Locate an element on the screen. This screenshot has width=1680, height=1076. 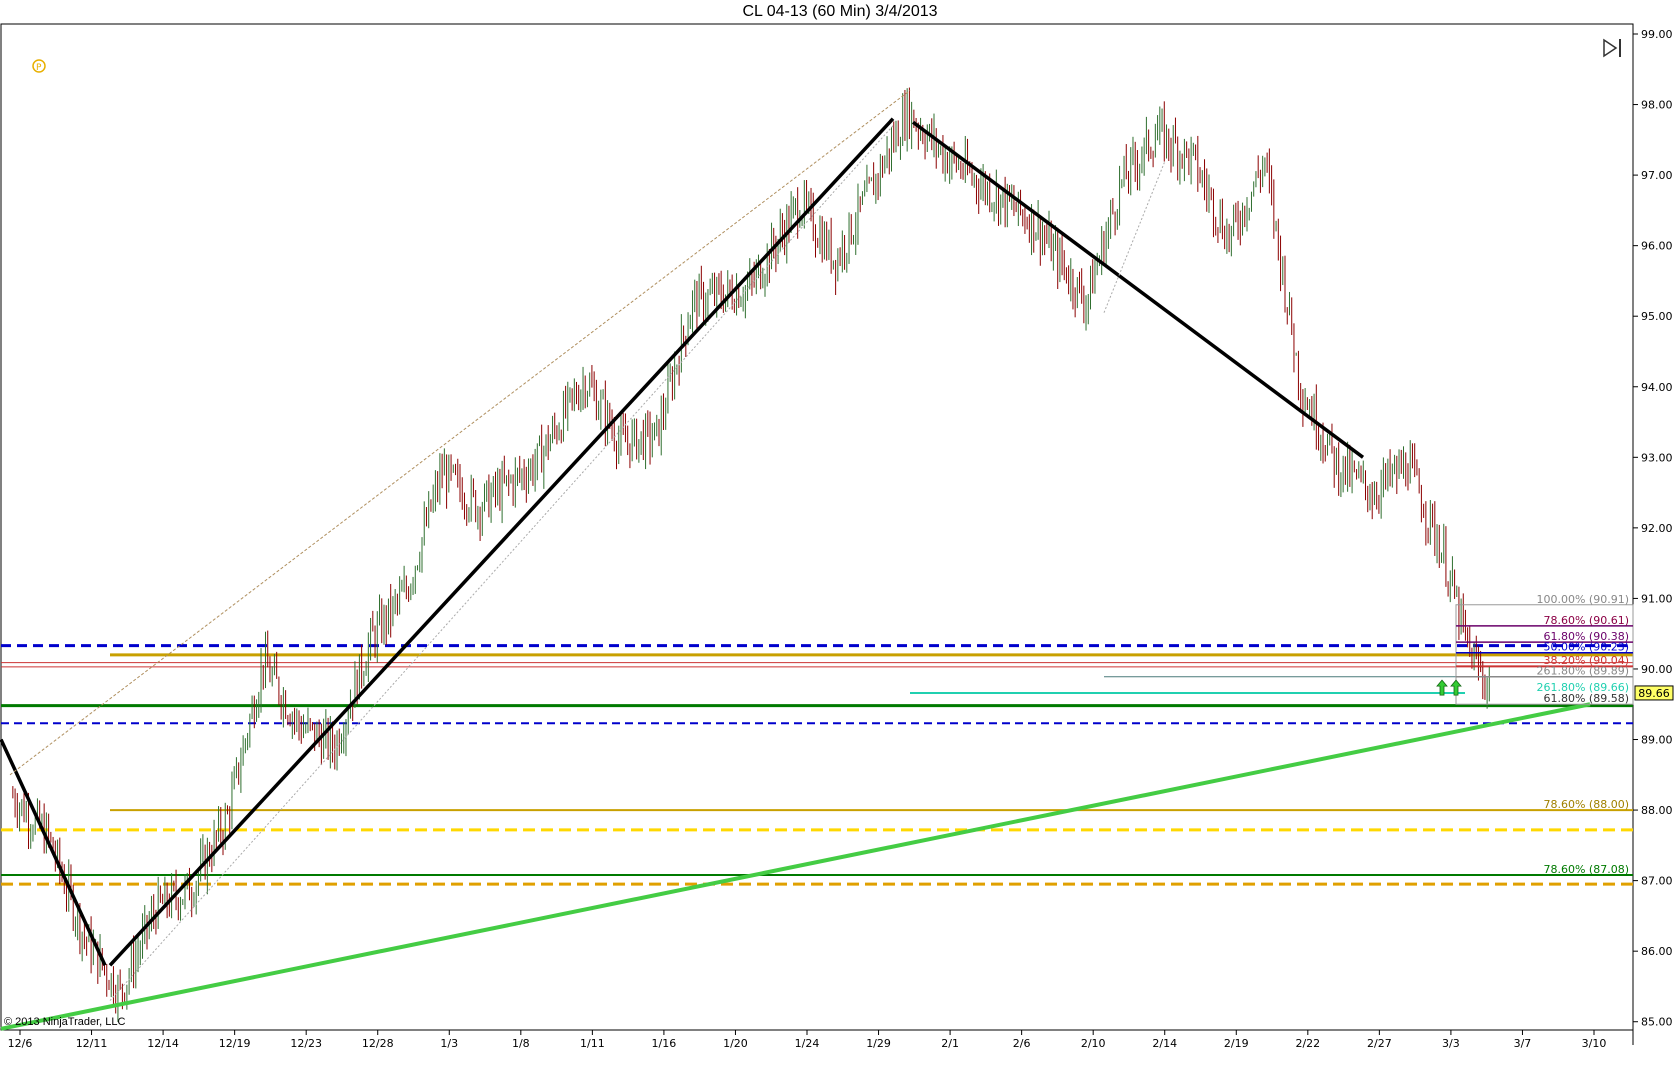
x-tick-label: 1/11 is located at coordinates (592, 1043).